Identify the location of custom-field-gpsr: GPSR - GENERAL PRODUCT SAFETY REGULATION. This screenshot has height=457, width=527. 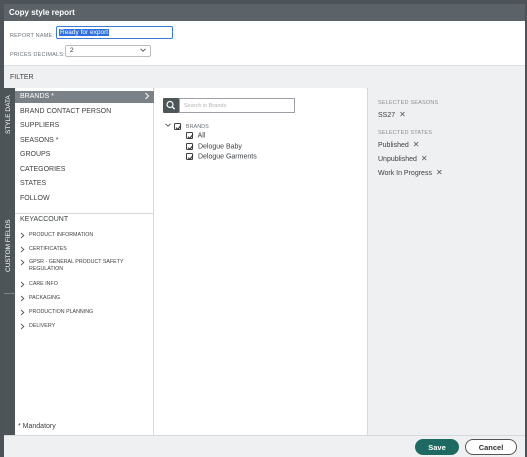
(77, 266).